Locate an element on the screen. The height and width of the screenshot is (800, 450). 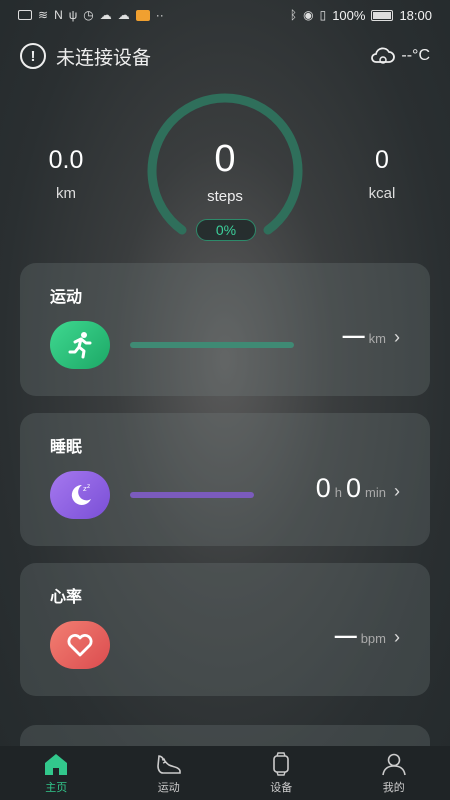
wifi-icon: ≋ is located at coordinates (43, 15).